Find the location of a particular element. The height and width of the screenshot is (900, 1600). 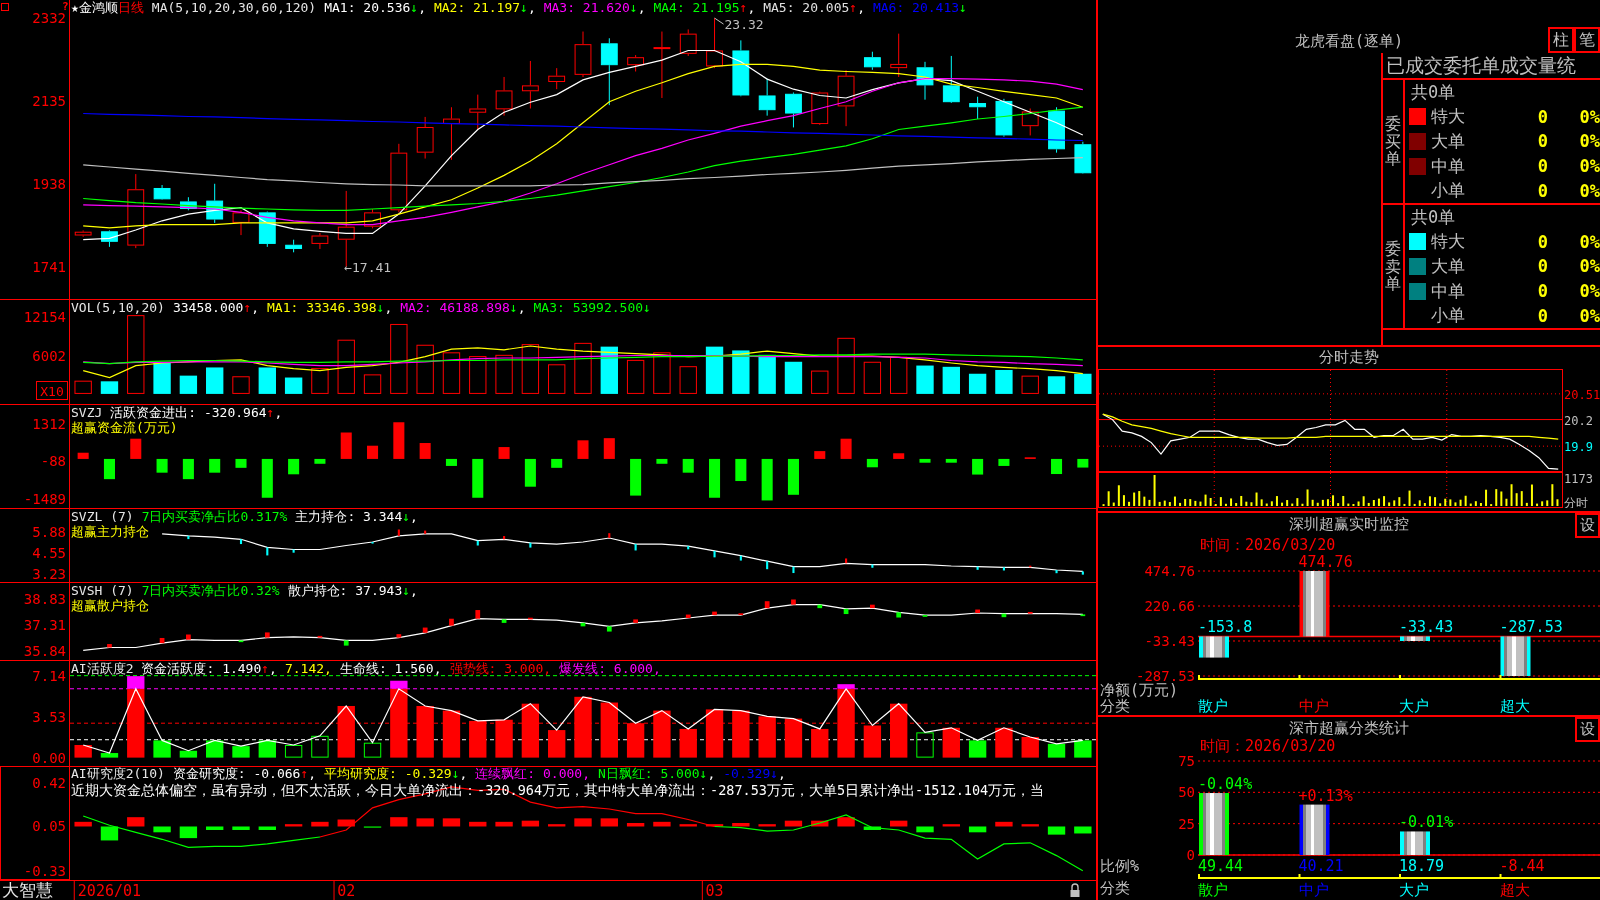

side-label: 委买单 is located at coordinates (1393, 141).